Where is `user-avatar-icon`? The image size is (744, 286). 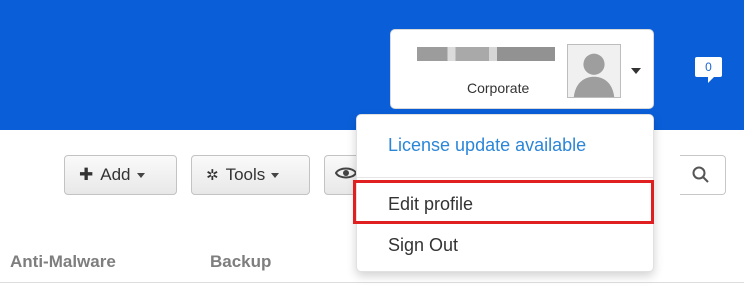
user-avatar-icon is located at coordinates (594, 71).